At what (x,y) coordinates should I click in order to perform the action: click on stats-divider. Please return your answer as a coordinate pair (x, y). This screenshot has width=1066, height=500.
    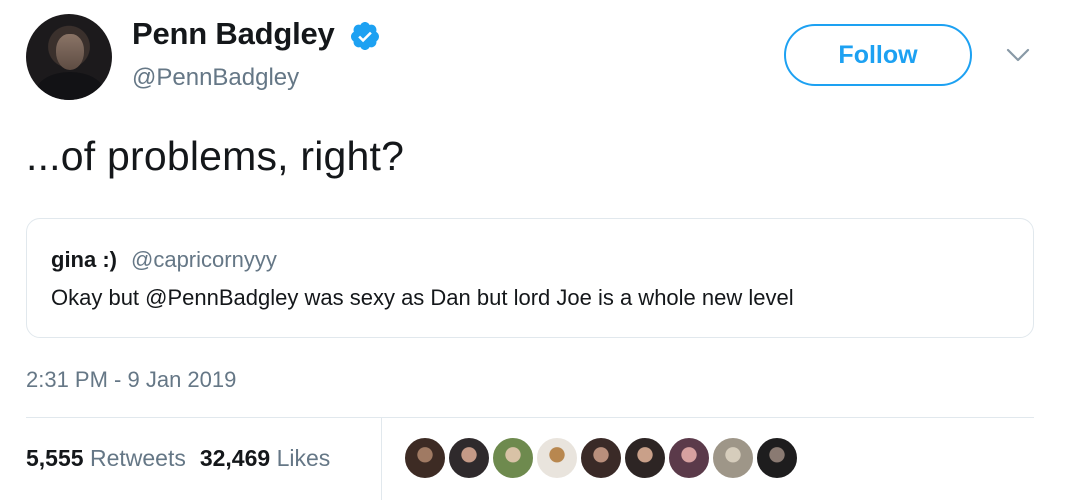
    Looking at the image, I should click on (530, 417).